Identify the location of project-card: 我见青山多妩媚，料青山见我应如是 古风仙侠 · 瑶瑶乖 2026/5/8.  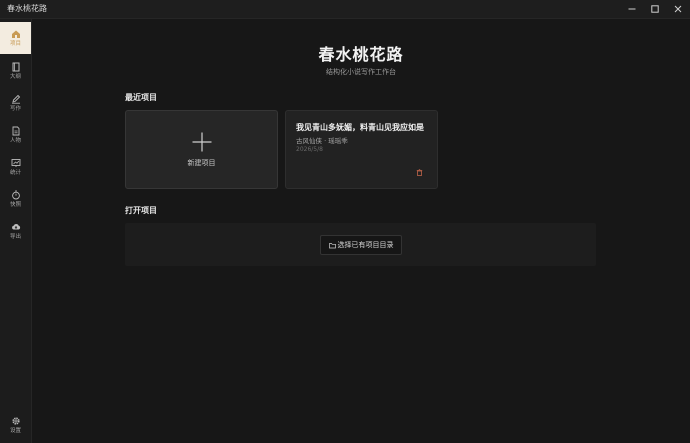
(361, 149).